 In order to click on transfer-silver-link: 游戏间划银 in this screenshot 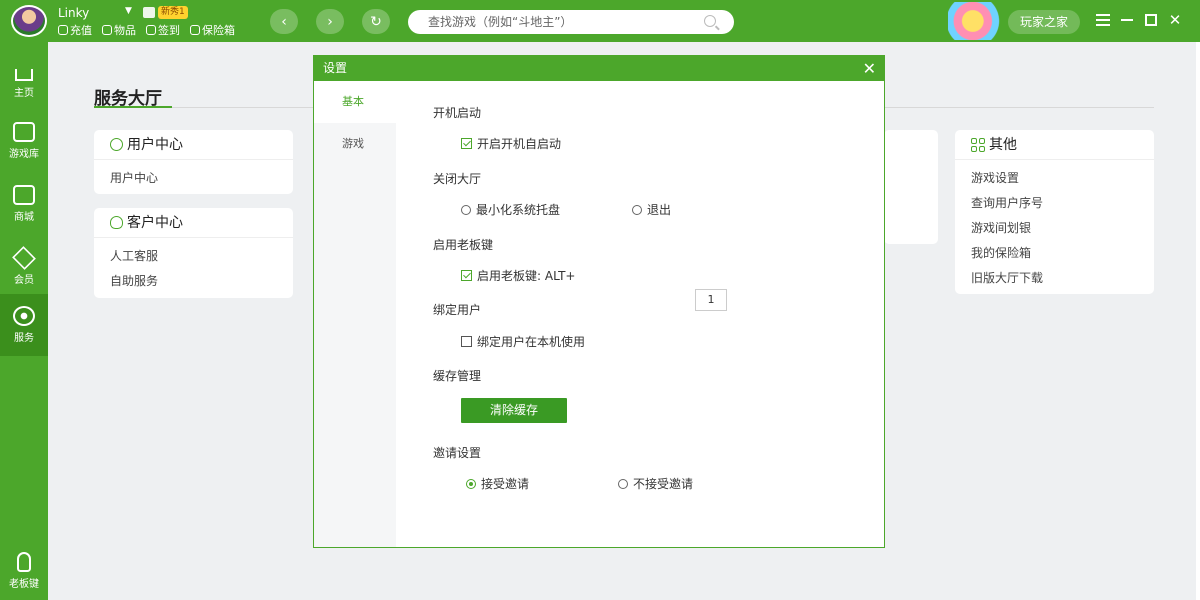, I will do `click(1054, 228)`.